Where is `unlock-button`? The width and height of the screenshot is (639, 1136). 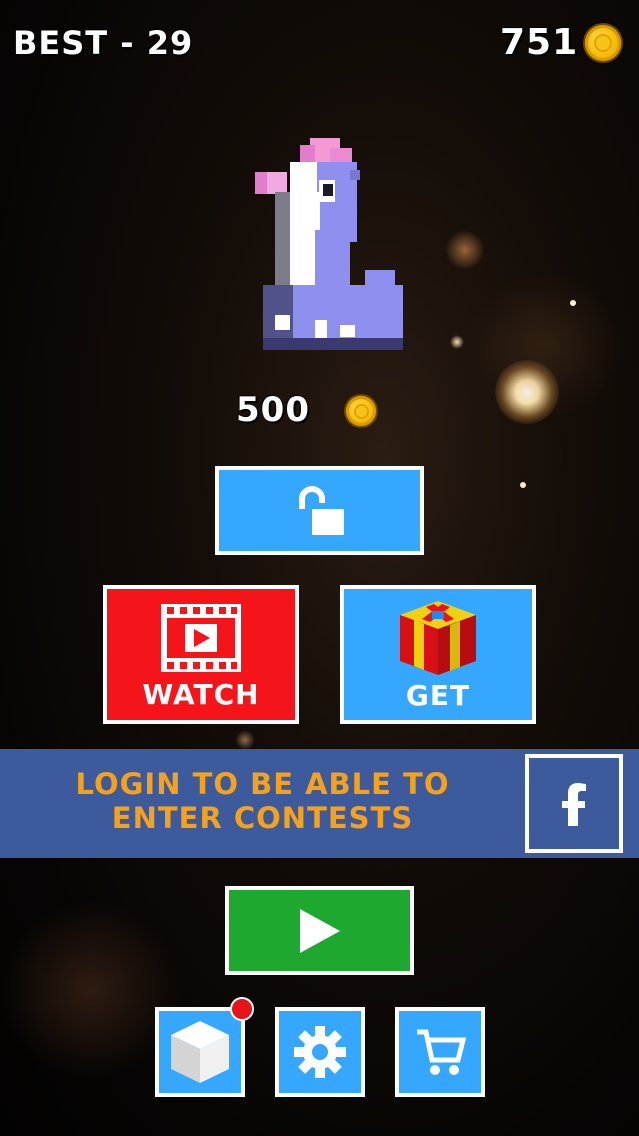 unlock-button is located at coordinates (319, 510).